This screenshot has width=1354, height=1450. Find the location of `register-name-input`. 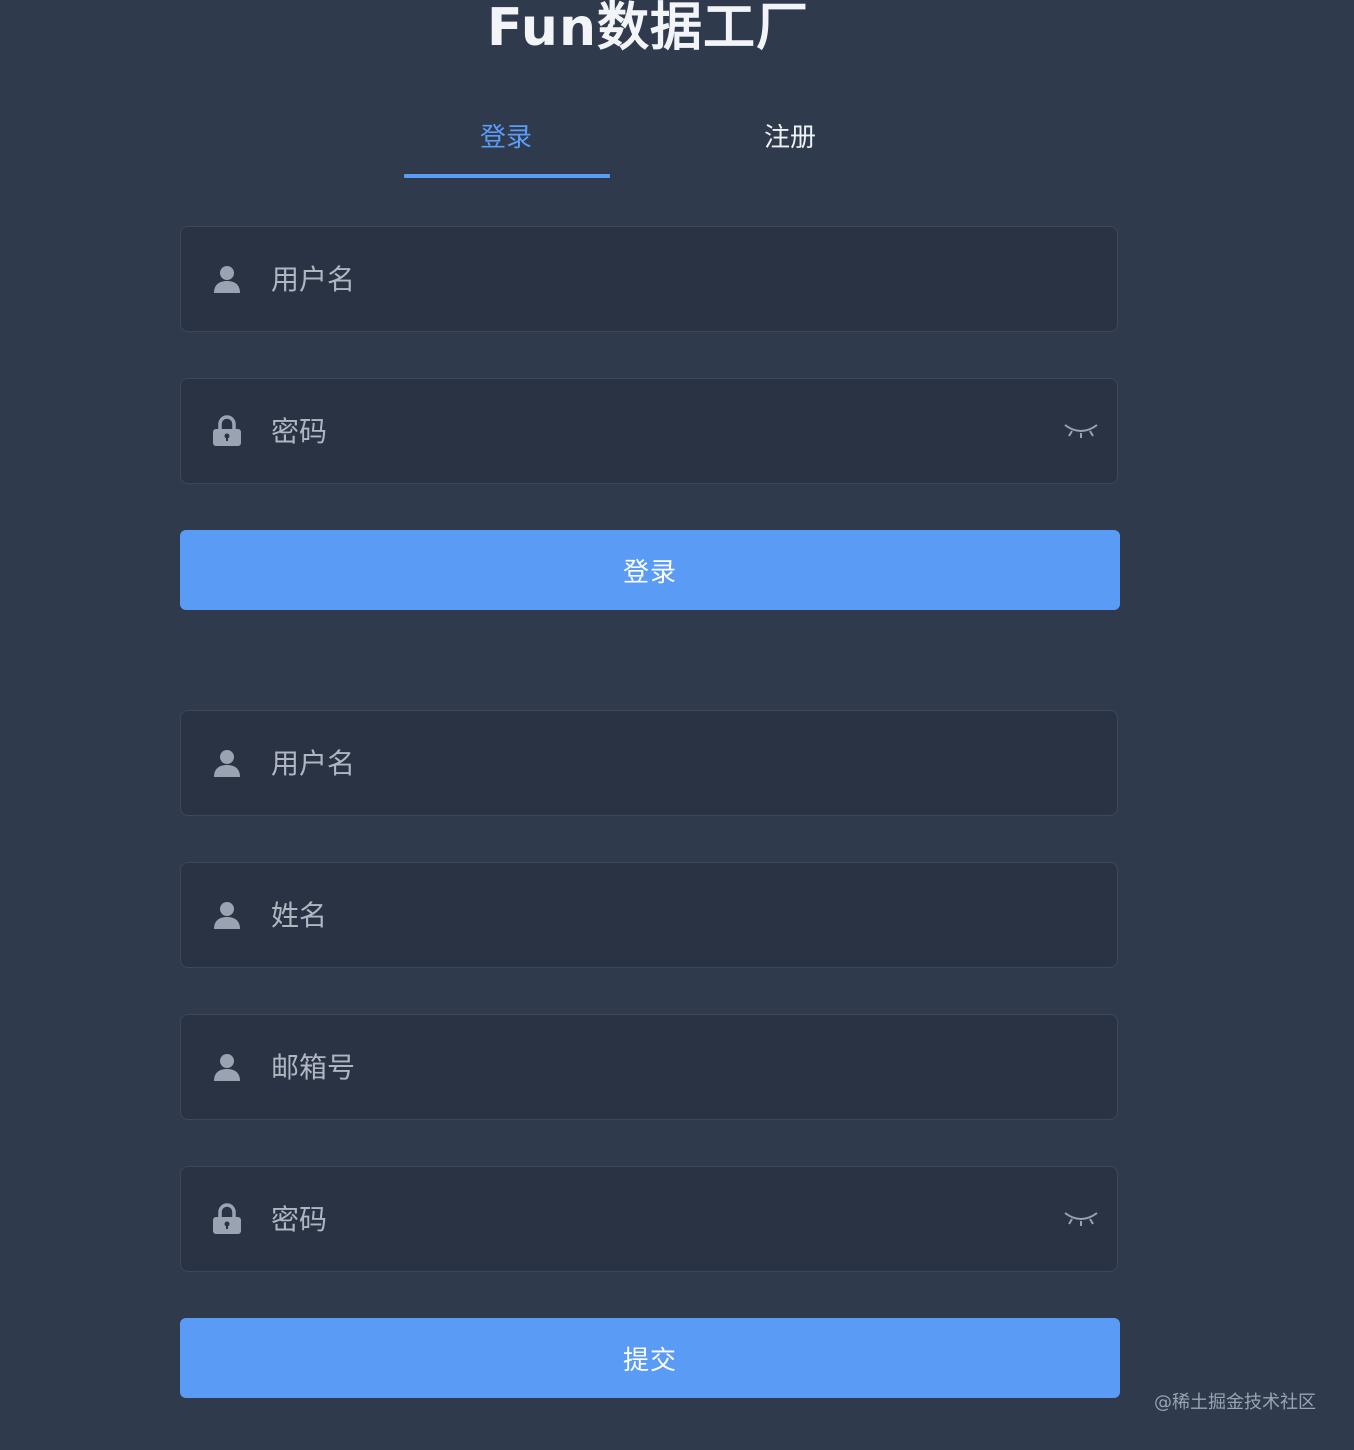

register-name-input is located at coordinates (651, 915).